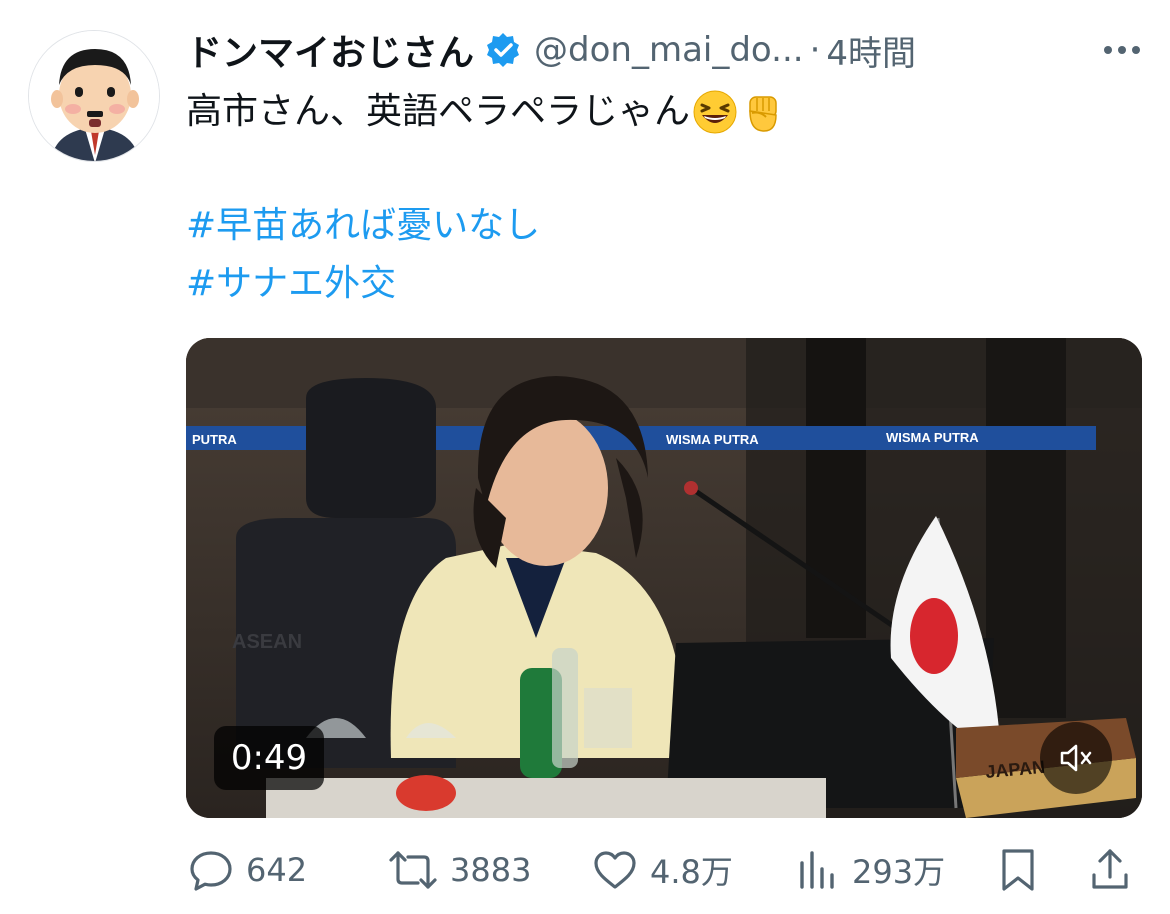  I want to click on bookmark-icon, so click(1018, 870).